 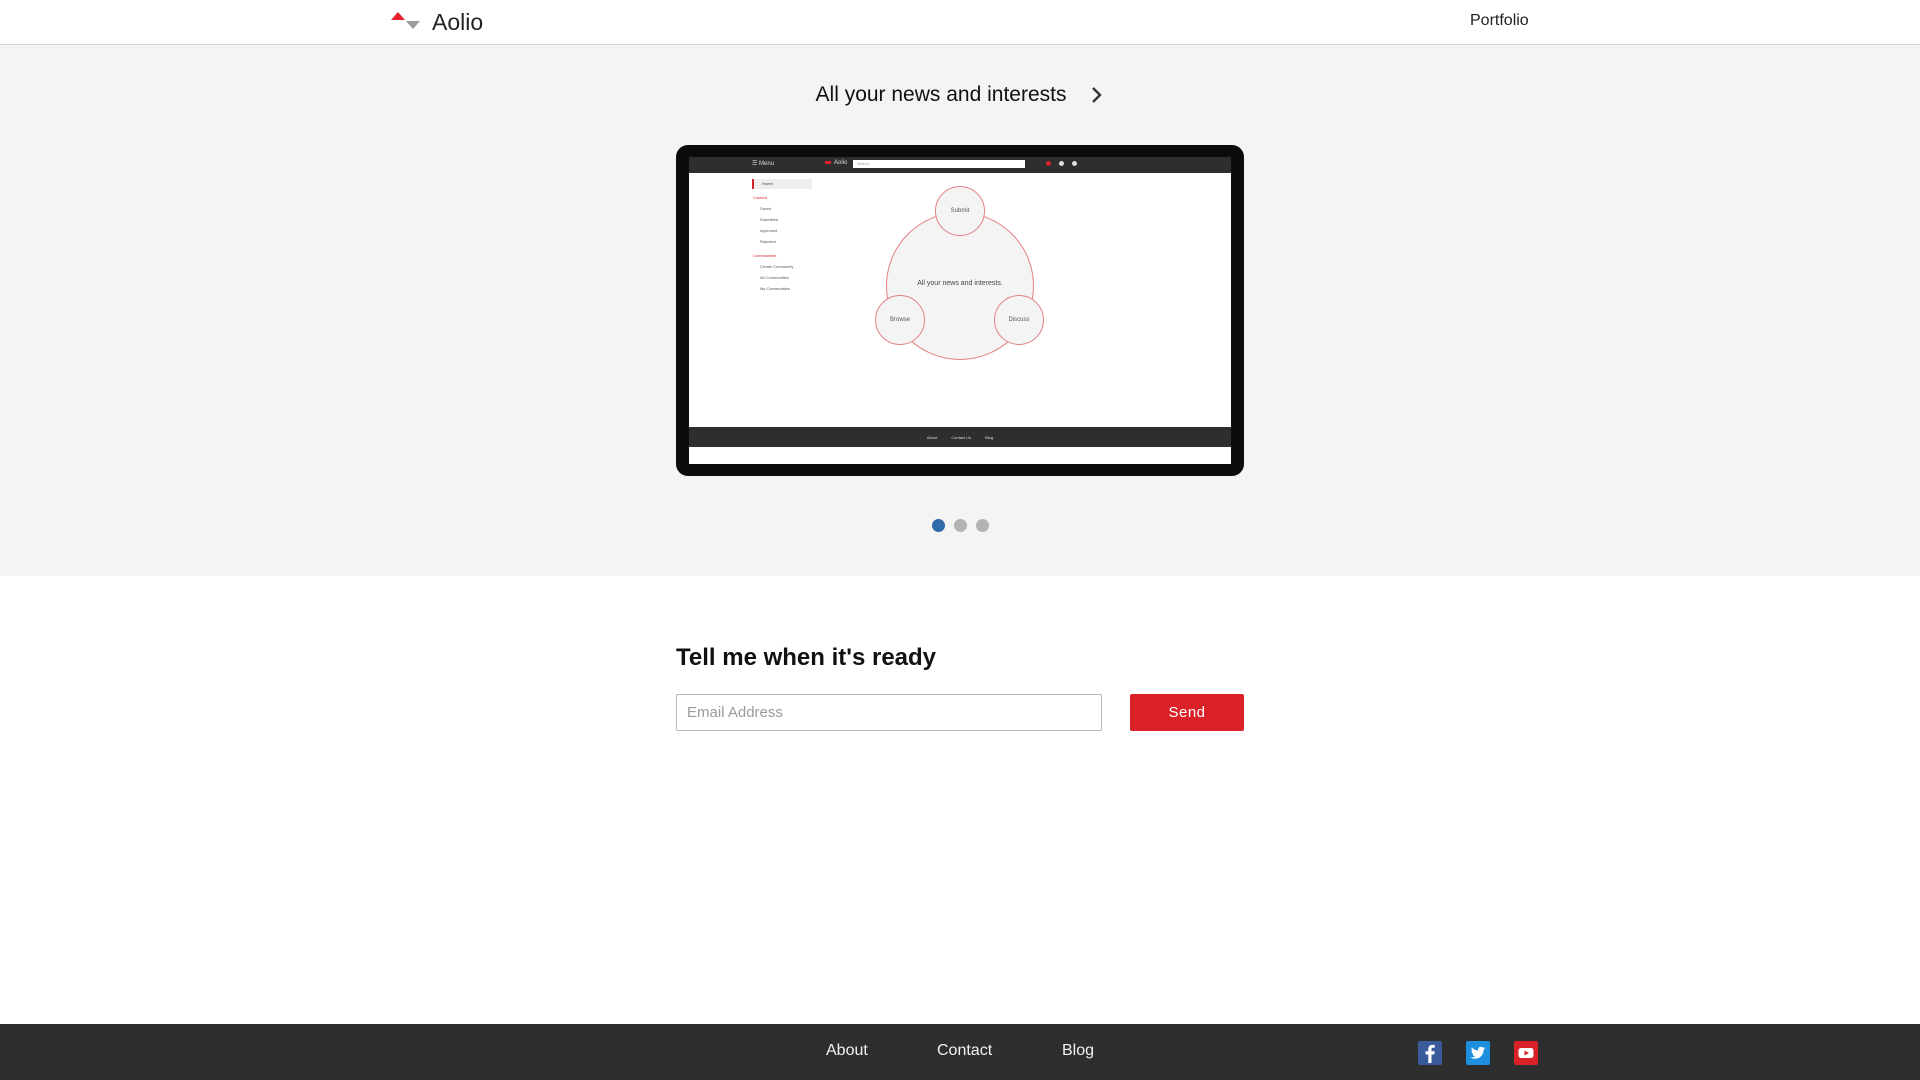 I want to click on site-header: Aolio Portfolio, so click(x=960, y=22).